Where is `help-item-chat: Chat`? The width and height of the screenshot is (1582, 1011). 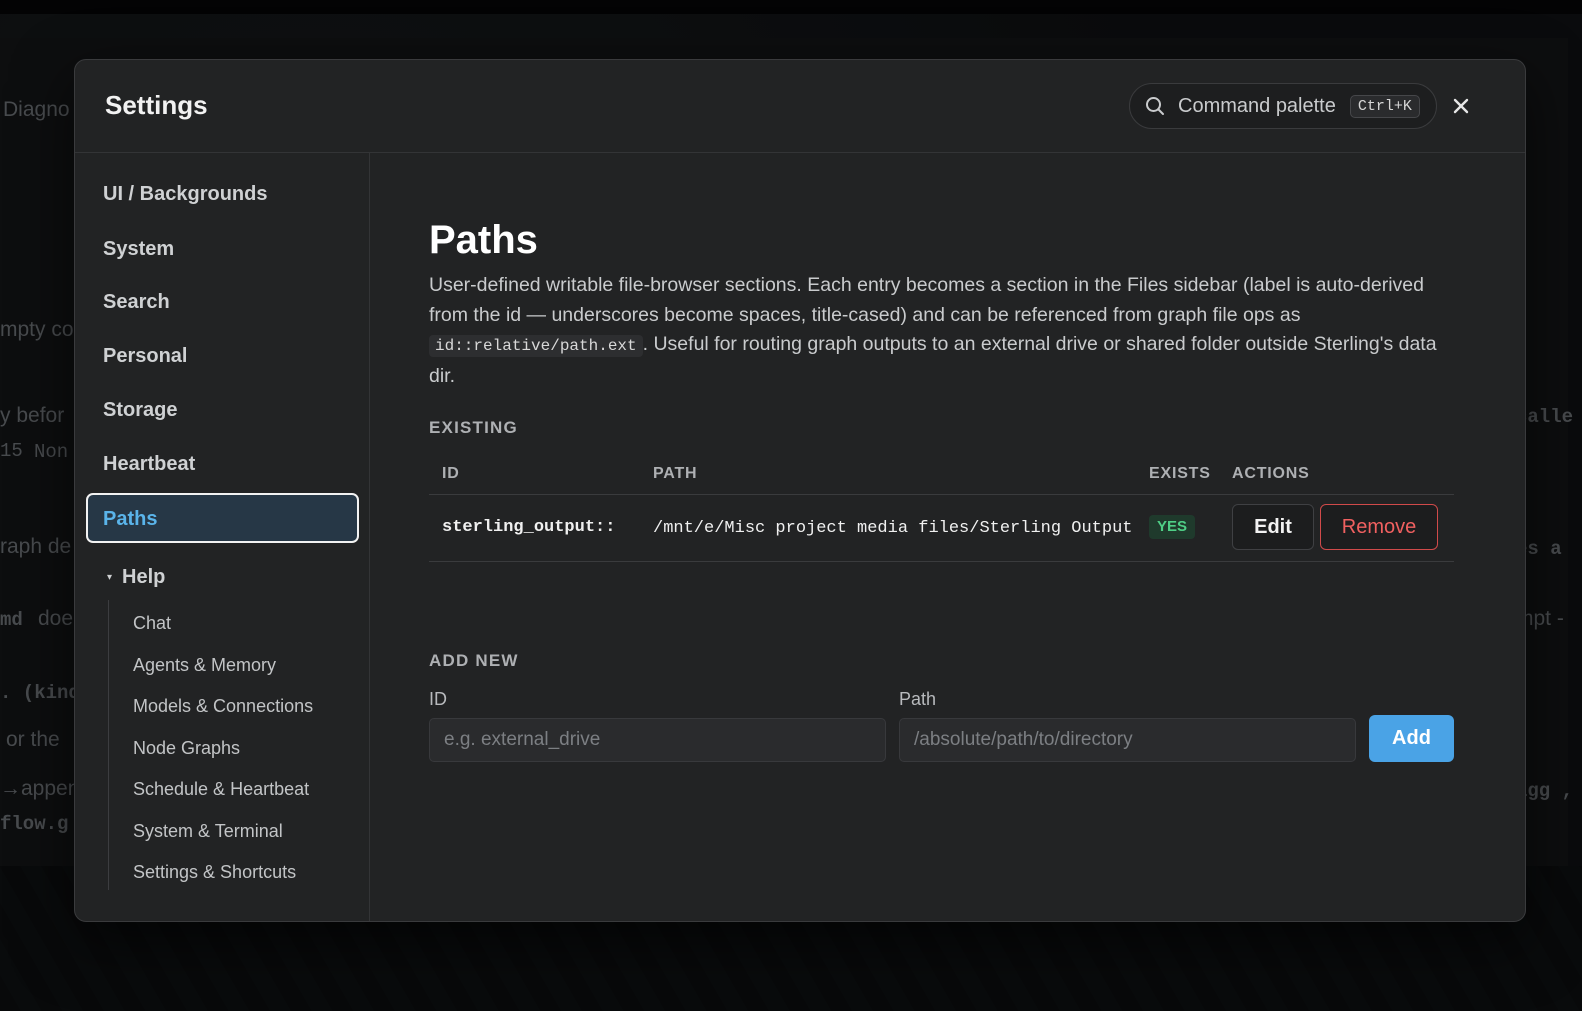
help-item-chat: Chat is located at coordinates (152, 623).